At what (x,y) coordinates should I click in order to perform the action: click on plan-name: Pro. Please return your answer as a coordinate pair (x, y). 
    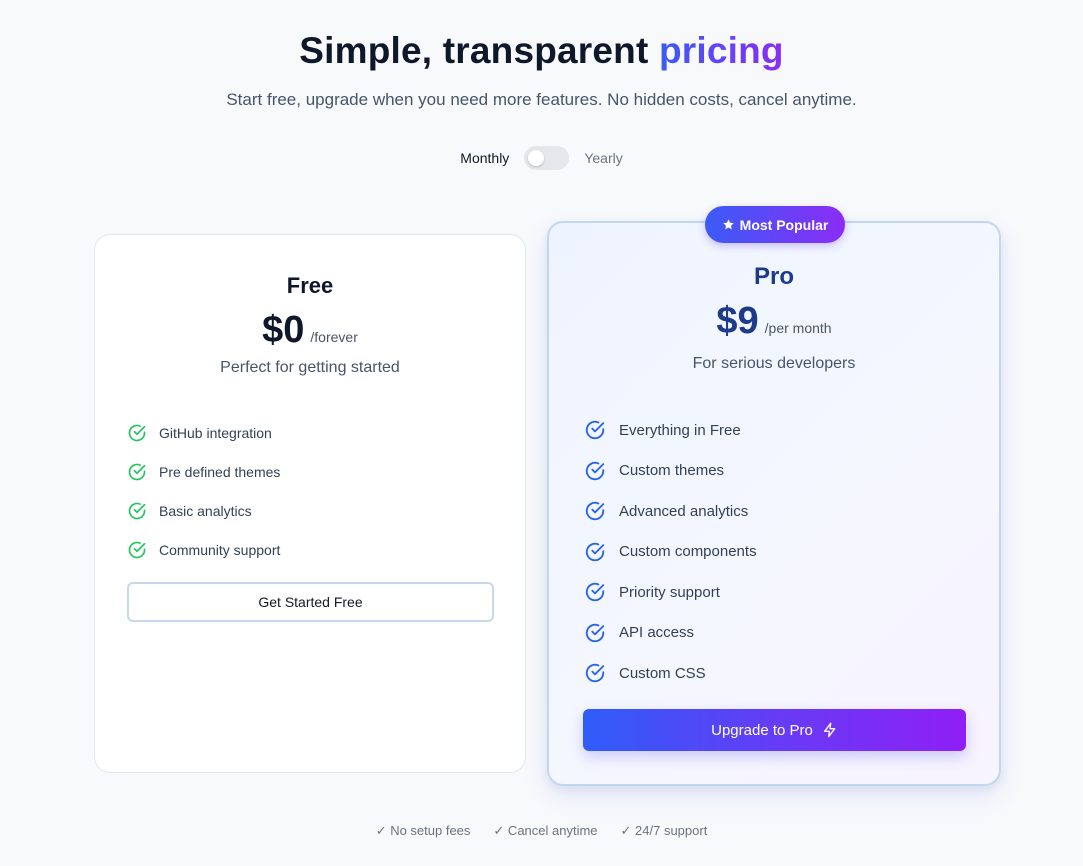
    Looking at the image, I should click on (773, 276).